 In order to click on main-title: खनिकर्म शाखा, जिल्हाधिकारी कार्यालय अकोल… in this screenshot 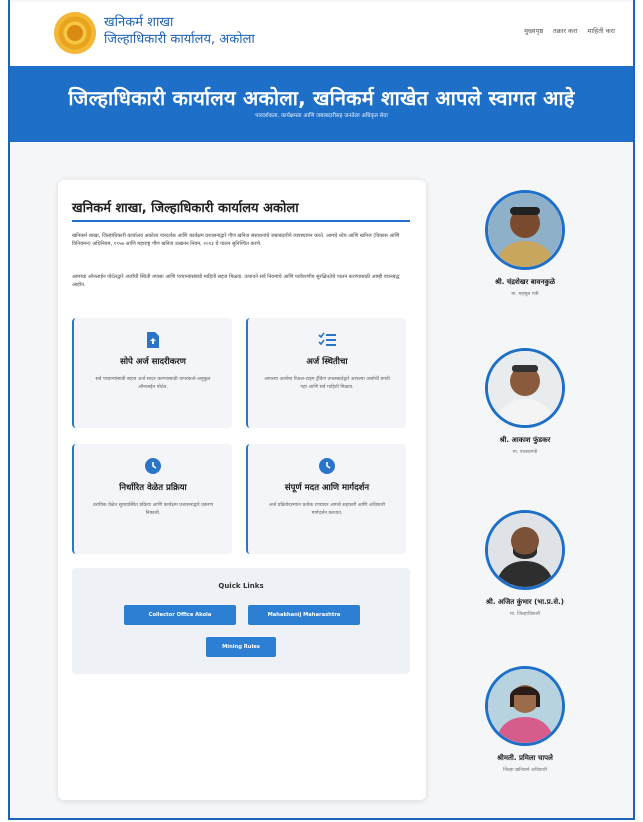, I will do `click(185, 208)`.